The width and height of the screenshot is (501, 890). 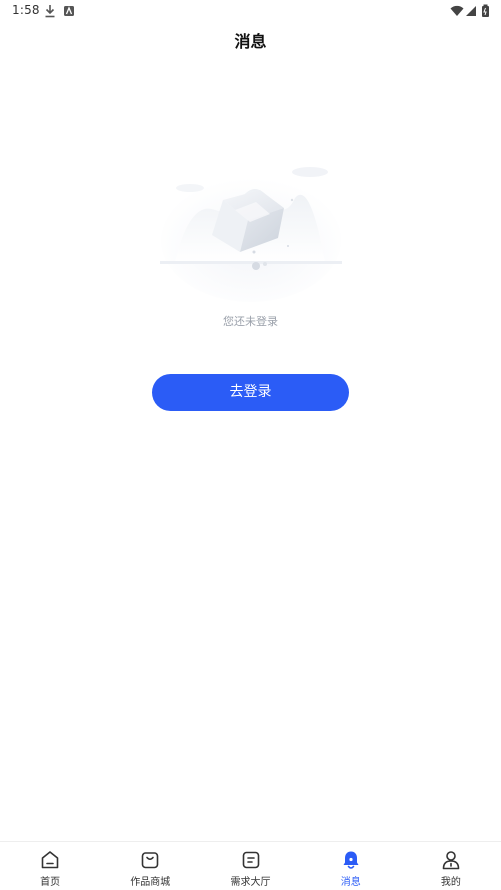 What do you see at coordinates (485, 12) in the screenshot?
I see `battery-icon` at bounding box center [485, 12].